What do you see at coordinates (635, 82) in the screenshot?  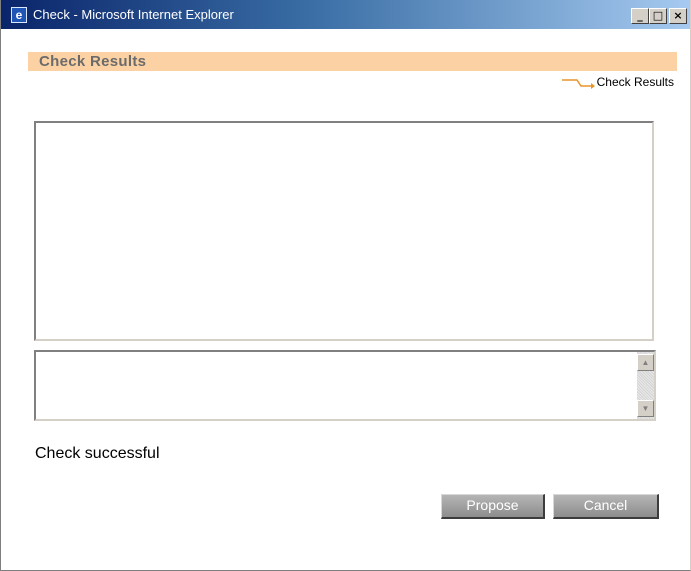 I see `breadcrumb-label: Check Results` at bounding box center [635, 82].